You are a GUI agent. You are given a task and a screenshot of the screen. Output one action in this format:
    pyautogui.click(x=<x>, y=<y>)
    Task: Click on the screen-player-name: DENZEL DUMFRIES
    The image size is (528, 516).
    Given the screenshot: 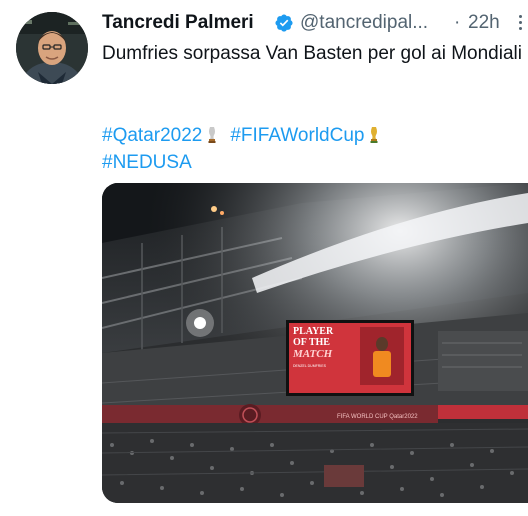 What is the action you would take?
    pyautogui.click(x=310, y=366)
    